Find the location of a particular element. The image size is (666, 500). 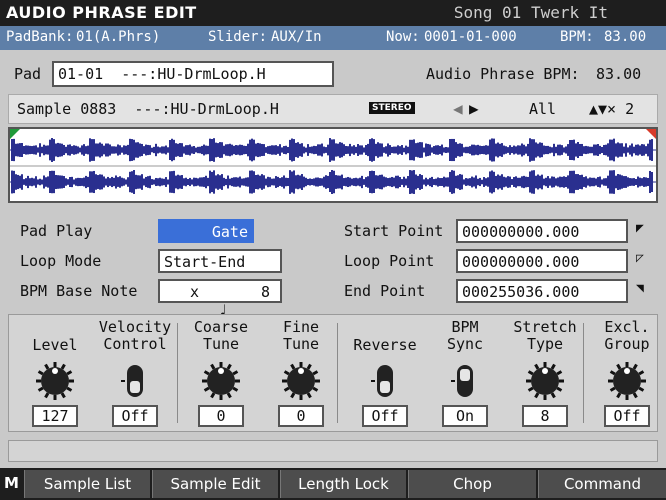

bpm-sync-caption: BPM Sync is located at coordinates (465, 335).